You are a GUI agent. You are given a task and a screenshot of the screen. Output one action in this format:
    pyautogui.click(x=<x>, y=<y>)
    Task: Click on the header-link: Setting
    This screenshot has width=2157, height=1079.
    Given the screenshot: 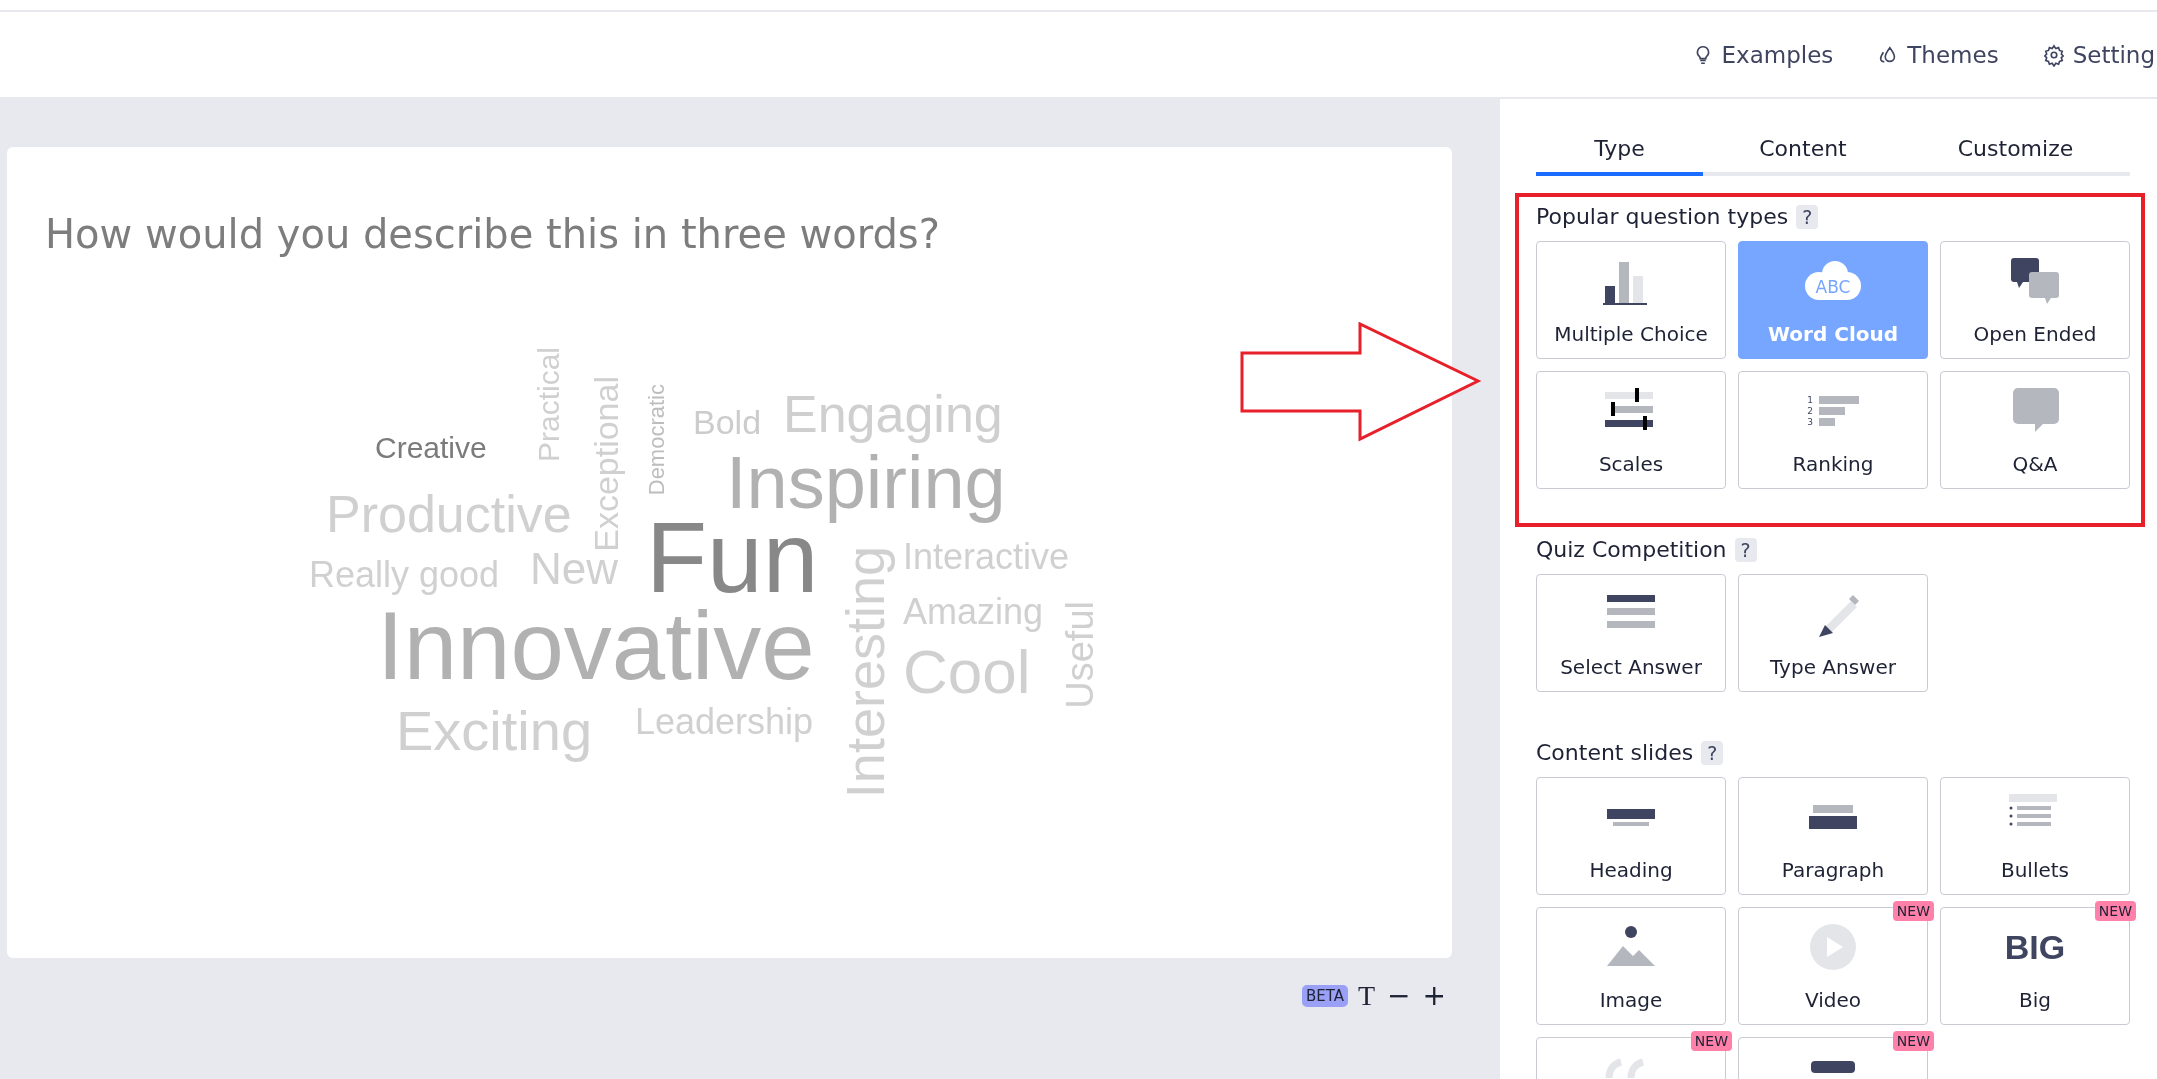 What is the action you would take?
    pyautogui.click(x=2098, y=54)
    